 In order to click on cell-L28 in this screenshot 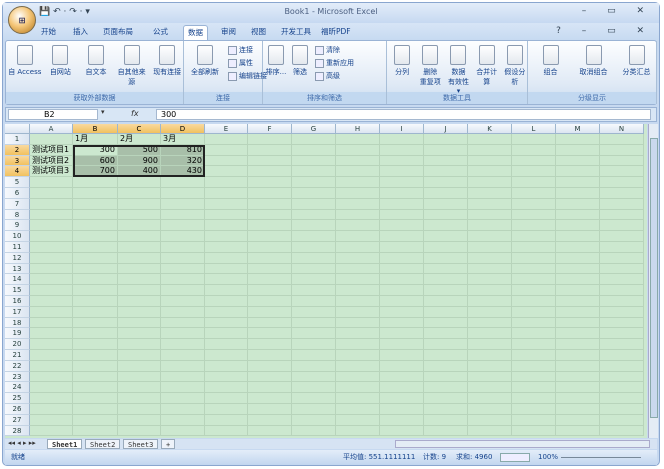, I will do `click(534, 431)`.